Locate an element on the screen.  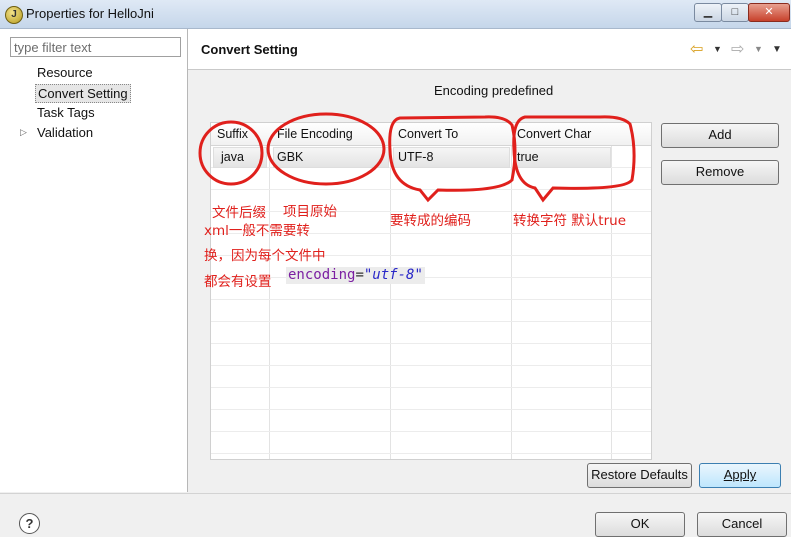
cell-convert-char: true is located at coordinates (528, 157).